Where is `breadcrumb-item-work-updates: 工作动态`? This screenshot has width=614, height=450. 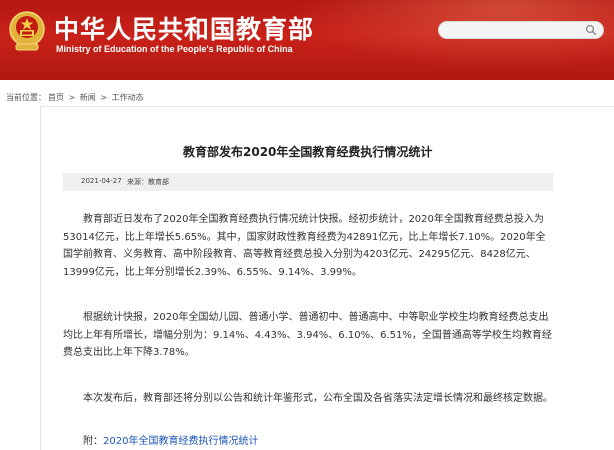 breadcrumb-item-work-updates: 工作动态 is located at coordinates (128, 97).